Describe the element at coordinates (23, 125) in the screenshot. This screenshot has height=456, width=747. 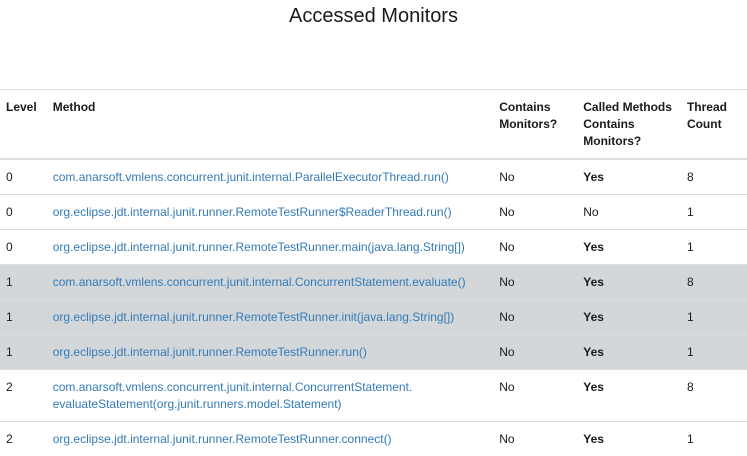
I see `header-level: Level` at that location.